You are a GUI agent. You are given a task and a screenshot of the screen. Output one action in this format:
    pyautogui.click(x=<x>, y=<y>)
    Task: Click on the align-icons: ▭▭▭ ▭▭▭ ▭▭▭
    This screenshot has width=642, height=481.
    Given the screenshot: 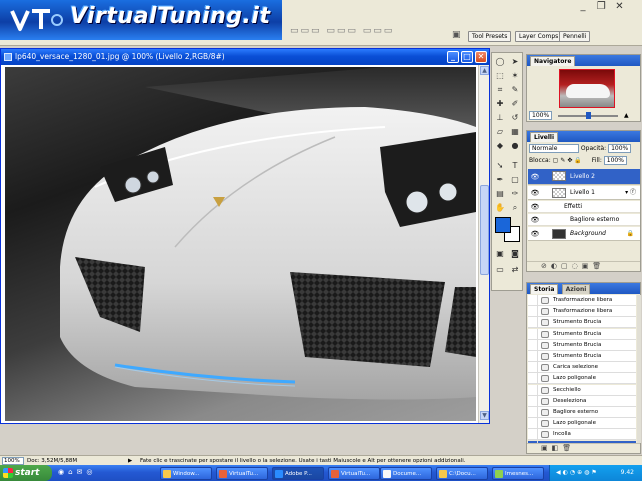 What is the action you would take?
    pyautogui.click(x=342, y=31)
    